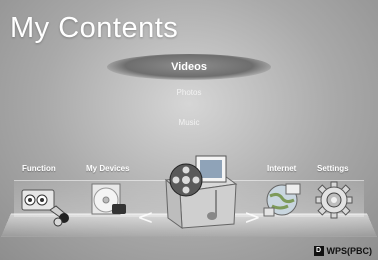 The height and width of the screenshot is (260, 378). I want to click on wps-pbc-hint: D WPS(PBC), so click(343, 251).